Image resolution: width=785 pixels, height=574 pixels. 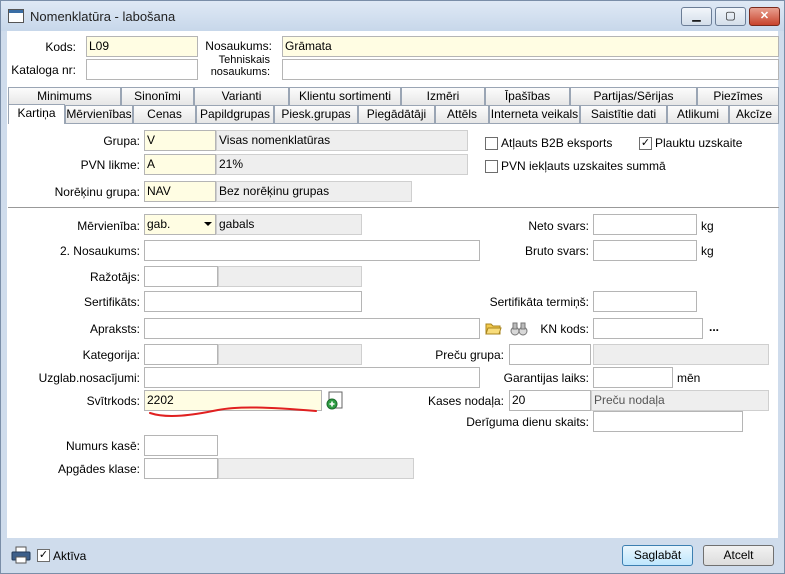 I want to click on mervieniba-select: gab., so click(x=180, y=224).